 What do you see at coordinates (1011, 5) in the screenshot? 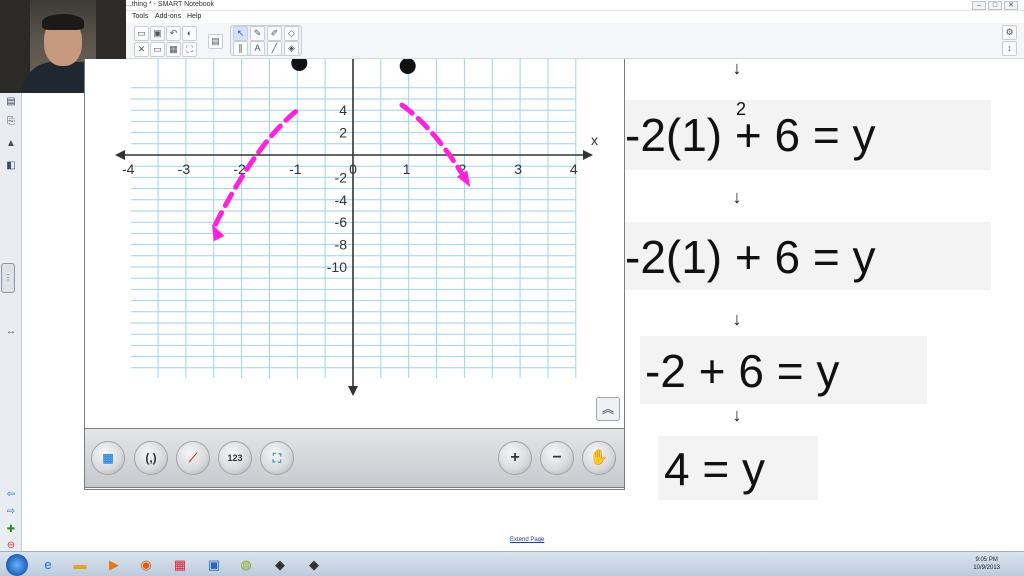
I see `close-button: ✕` at bounding box center [1011, 5].